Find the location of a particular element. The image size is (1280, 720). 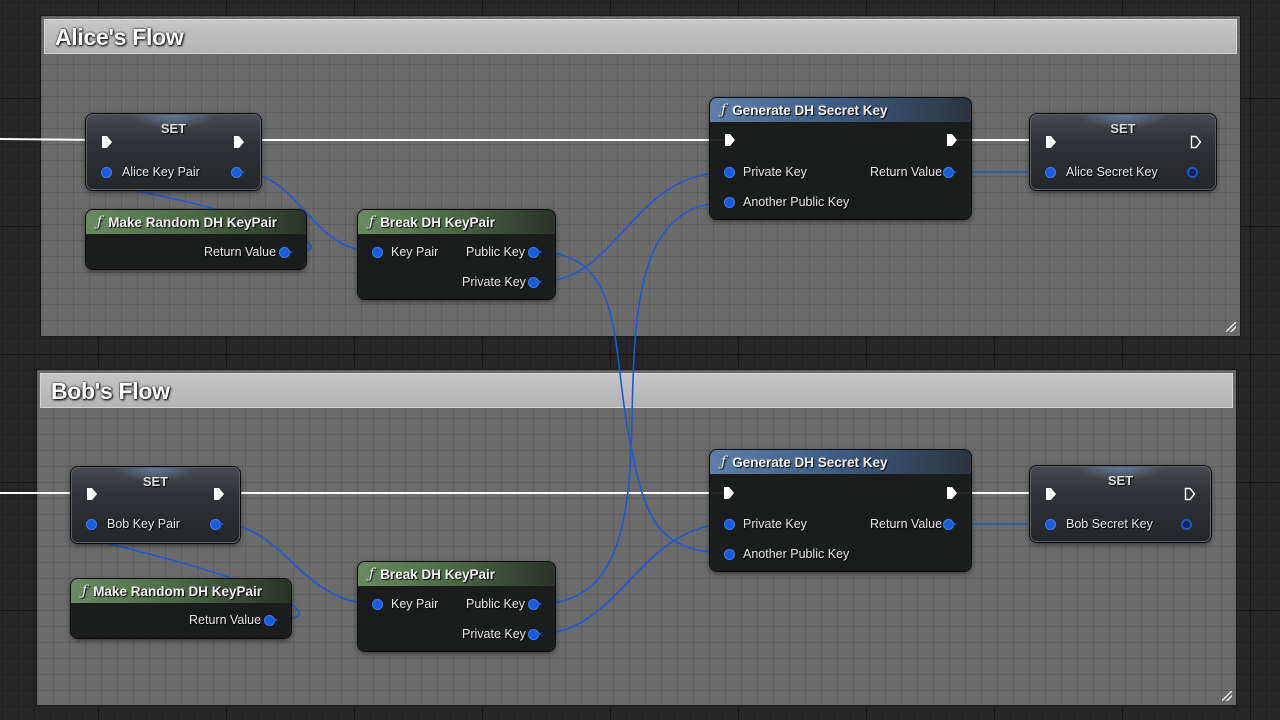

comment-title-alice: Alice's Flow is located at coordinates (119, 37).